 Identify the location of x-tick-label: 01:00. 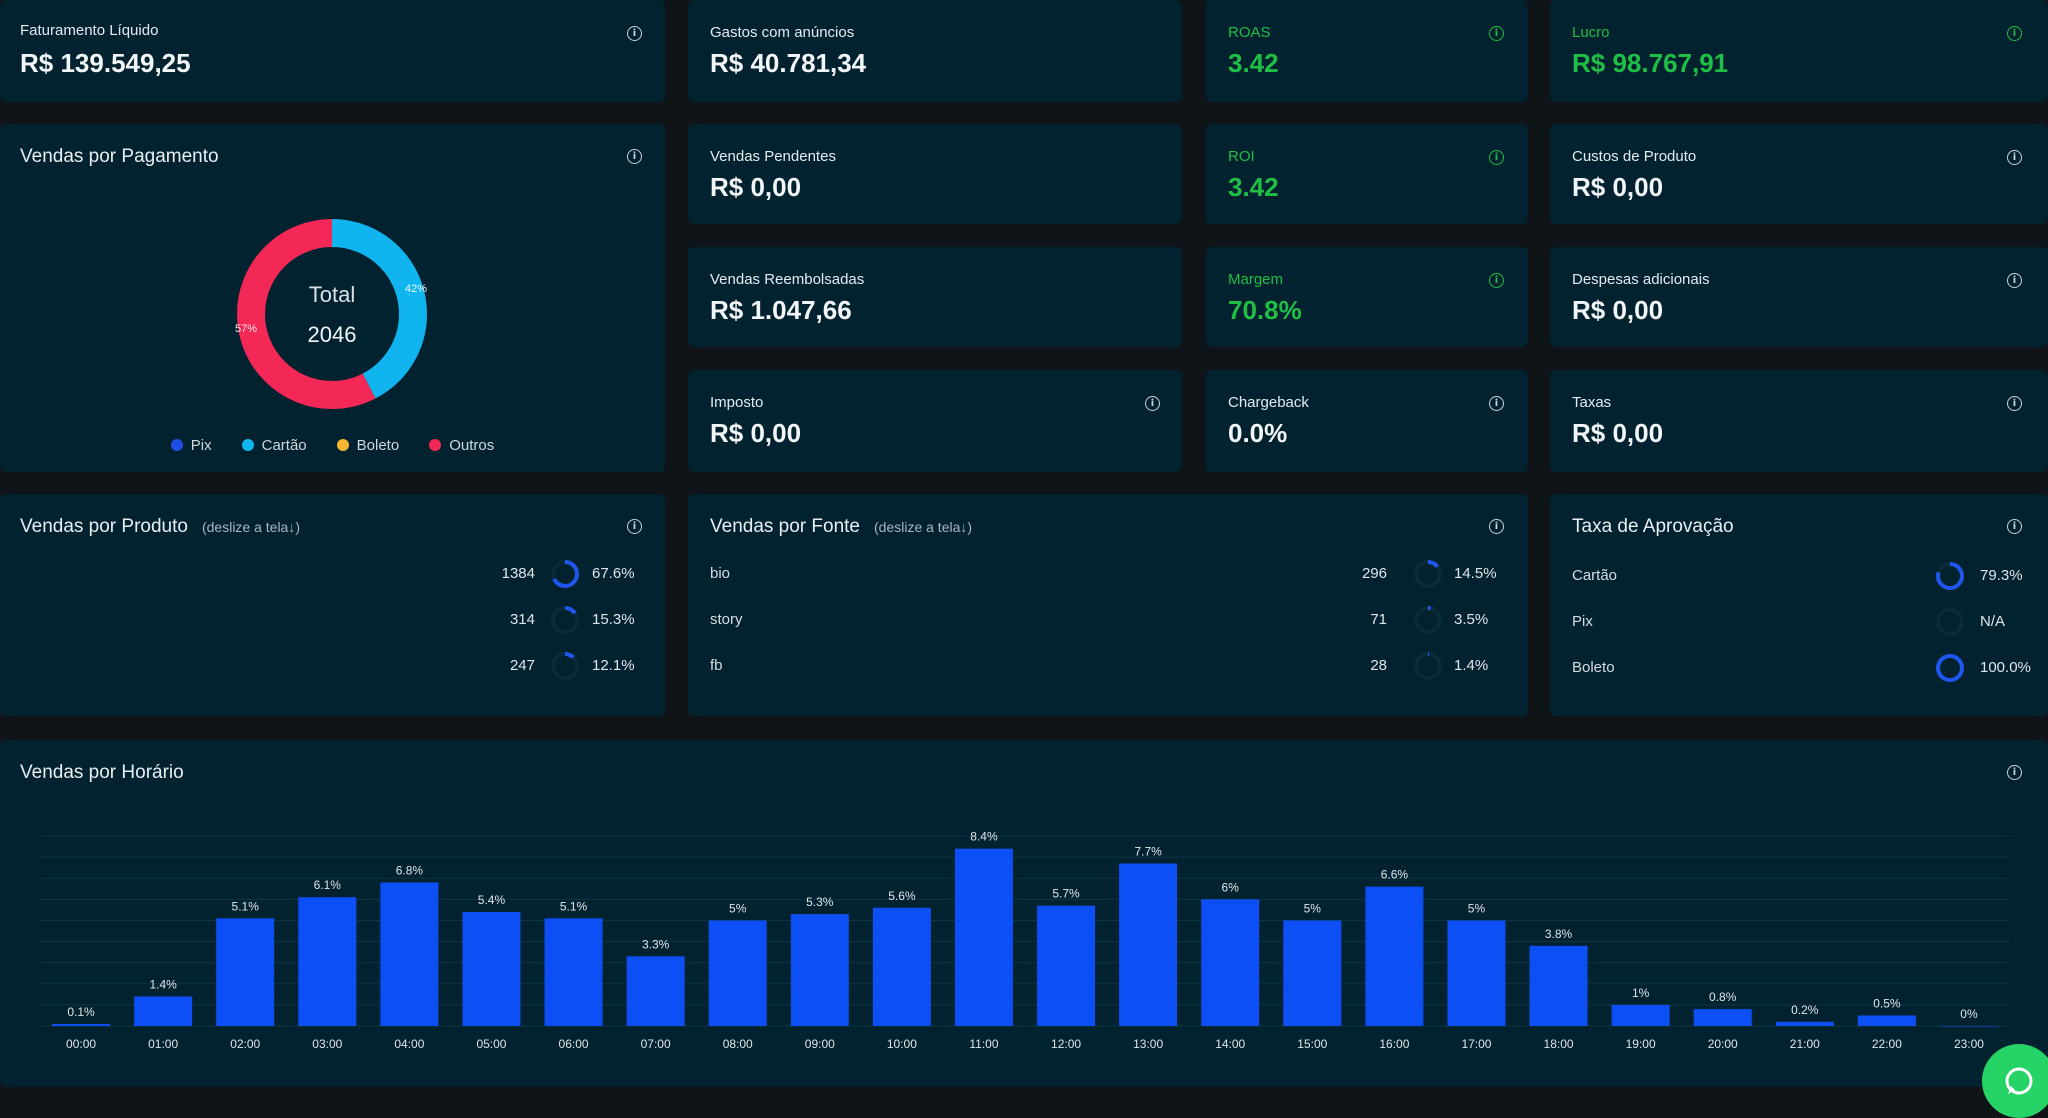
(163, 1044).